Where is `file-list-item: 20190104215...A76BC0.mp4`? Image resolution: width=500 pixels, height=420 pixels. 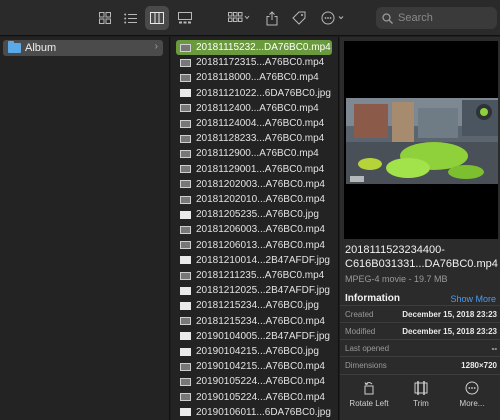 file-list-item: 20190104215...A76BC0.mp4 is located at coordinates (254, 366).